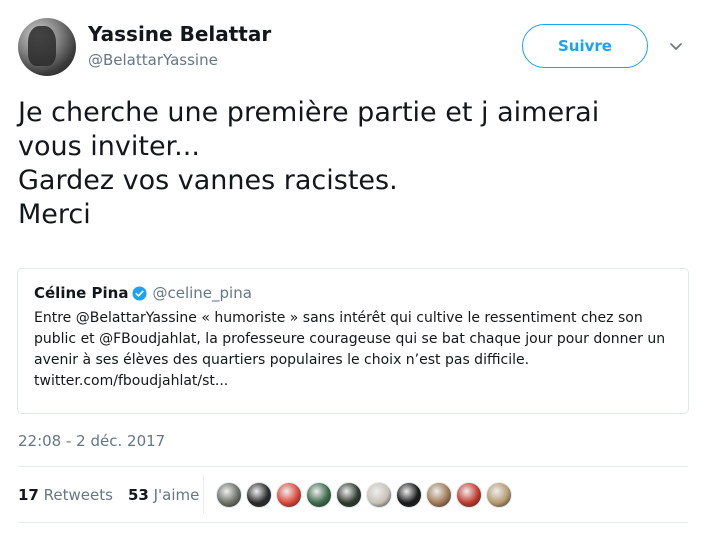 The width and height of the screenshot is (704, 533). I want to click on liker-avatars, so click(366, 495).